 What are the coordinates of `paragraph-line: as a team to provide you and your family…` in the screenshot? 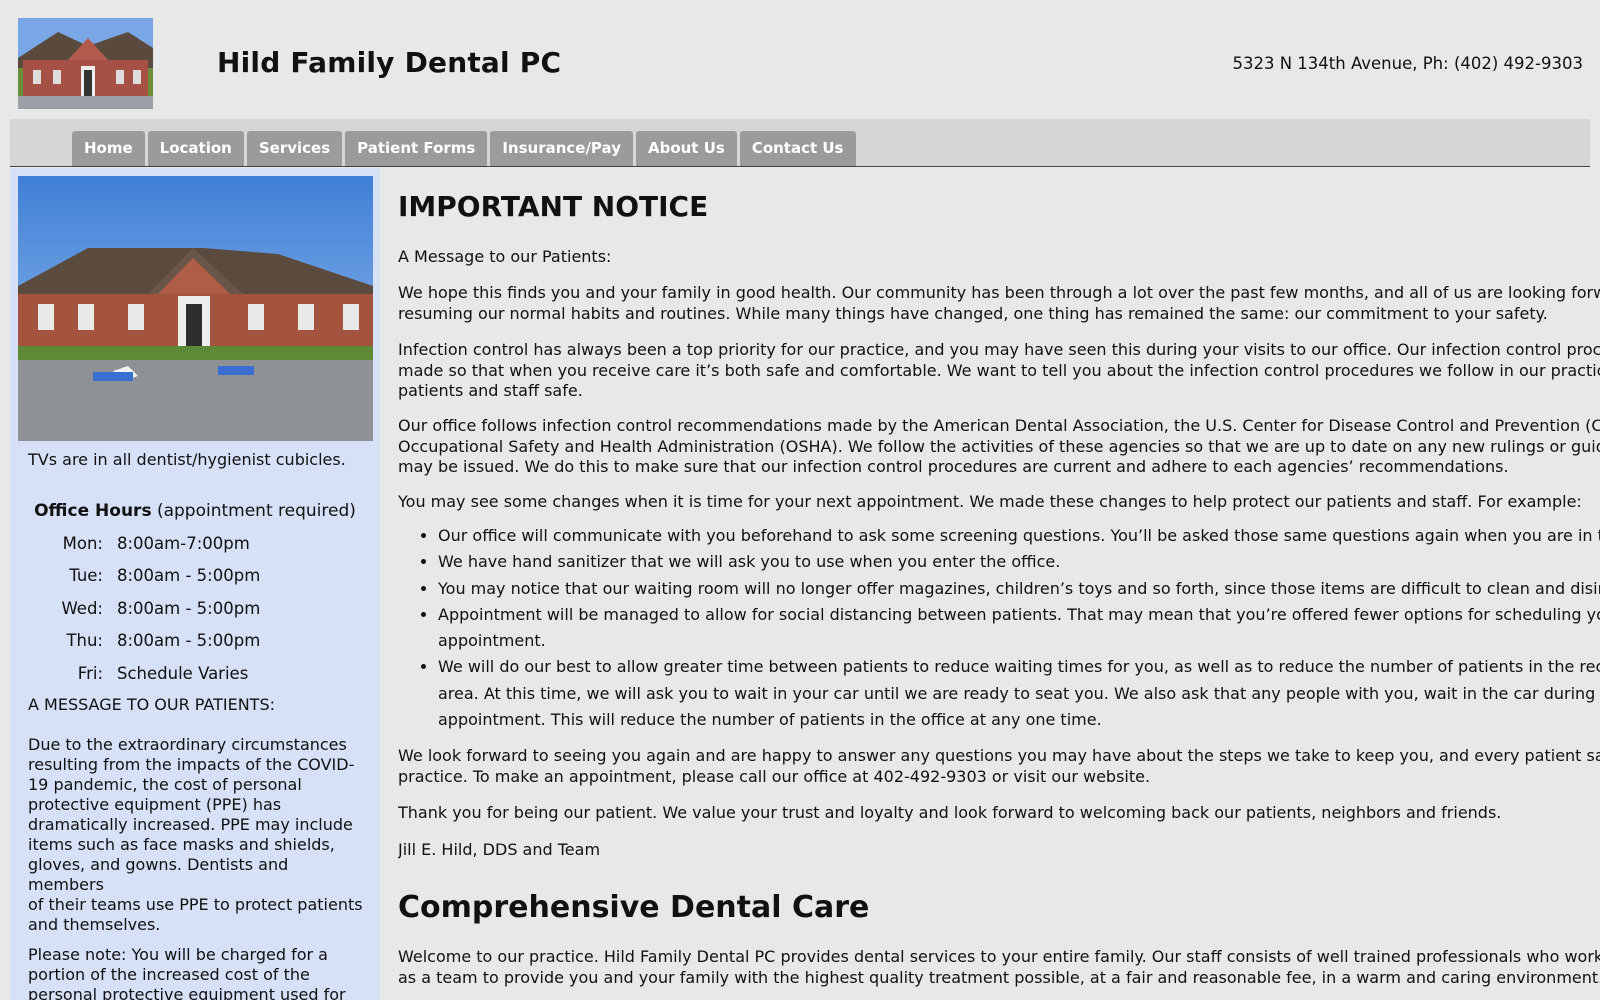 It's located at (999, 977).